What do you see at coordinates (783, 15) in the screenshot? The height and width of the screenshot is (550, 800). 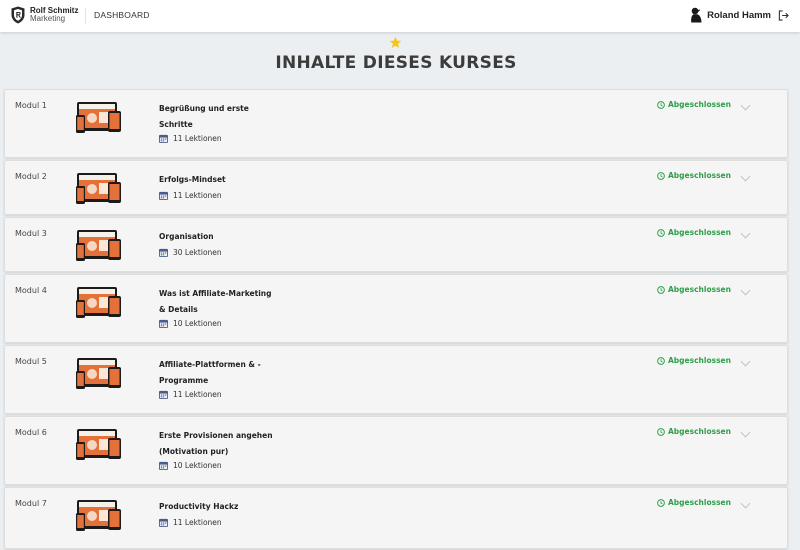 I see `logout-icon` at bounding box center [783, 15].